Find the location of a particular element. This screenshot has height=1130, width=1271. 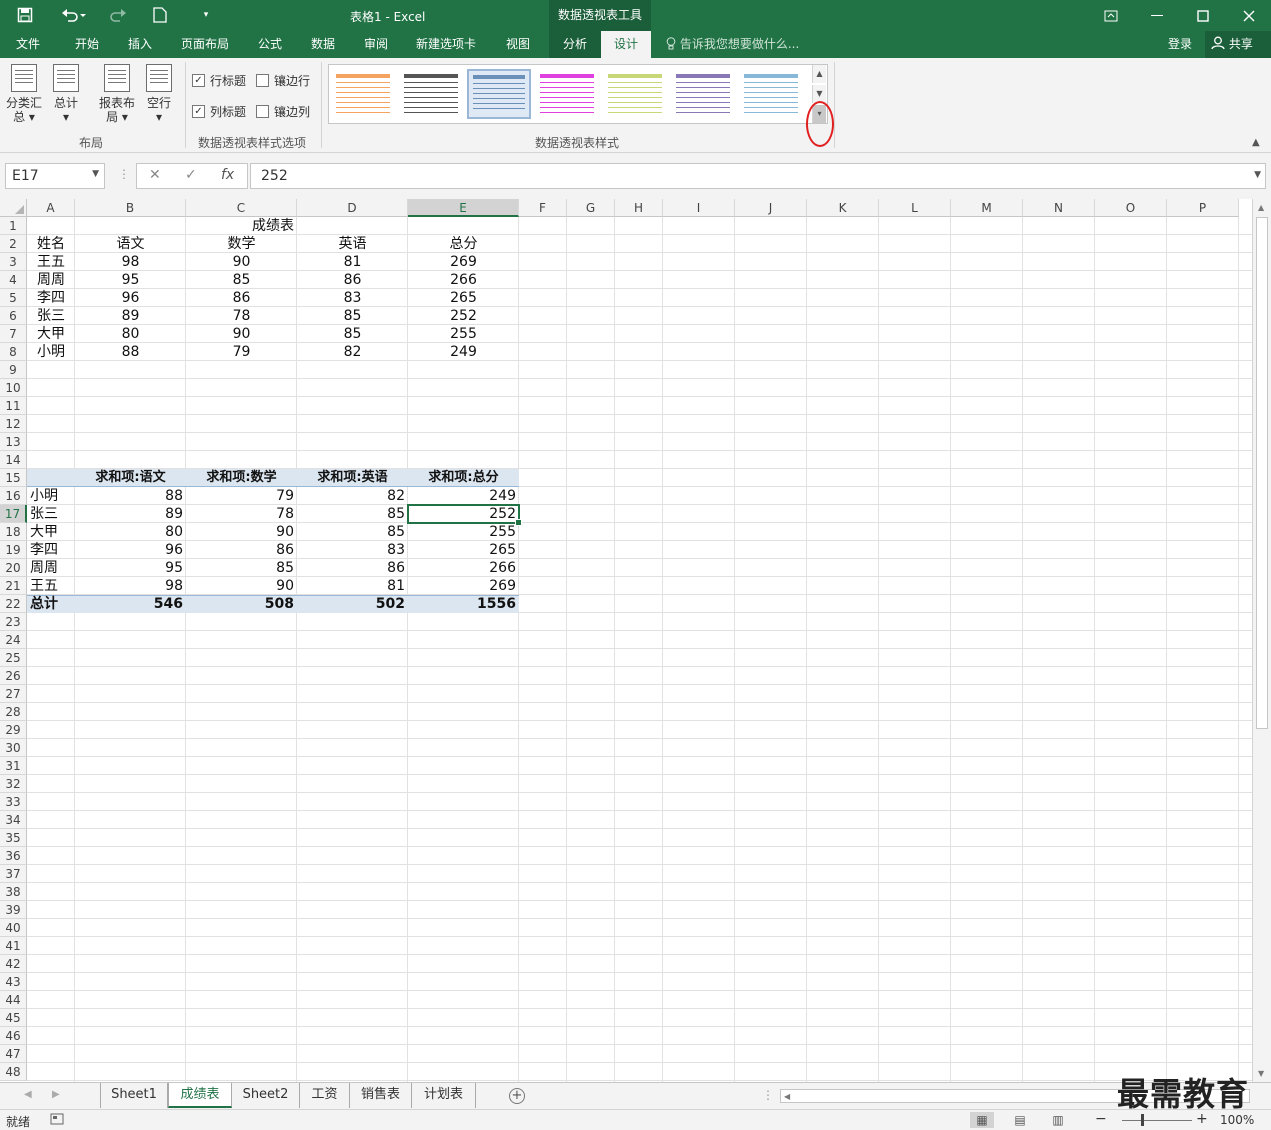

pivot-cell: 255 is located at coordinates (463, 532).